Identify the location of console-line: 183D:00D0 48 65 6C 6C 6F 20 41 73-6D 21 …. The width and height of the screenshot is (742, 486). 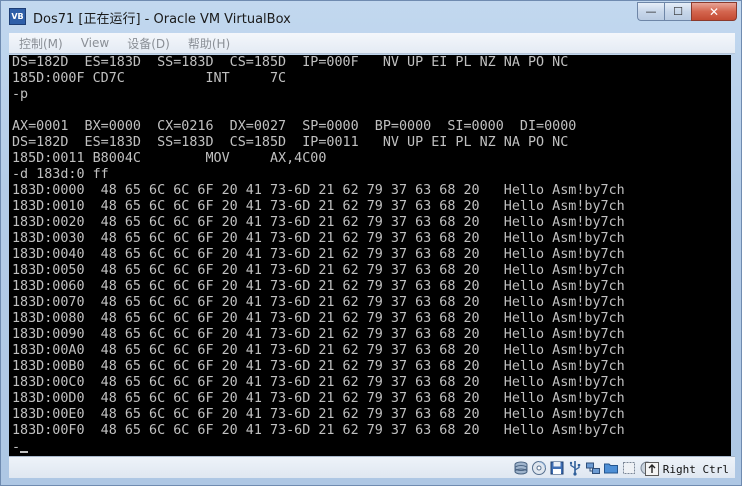
(318, 398).